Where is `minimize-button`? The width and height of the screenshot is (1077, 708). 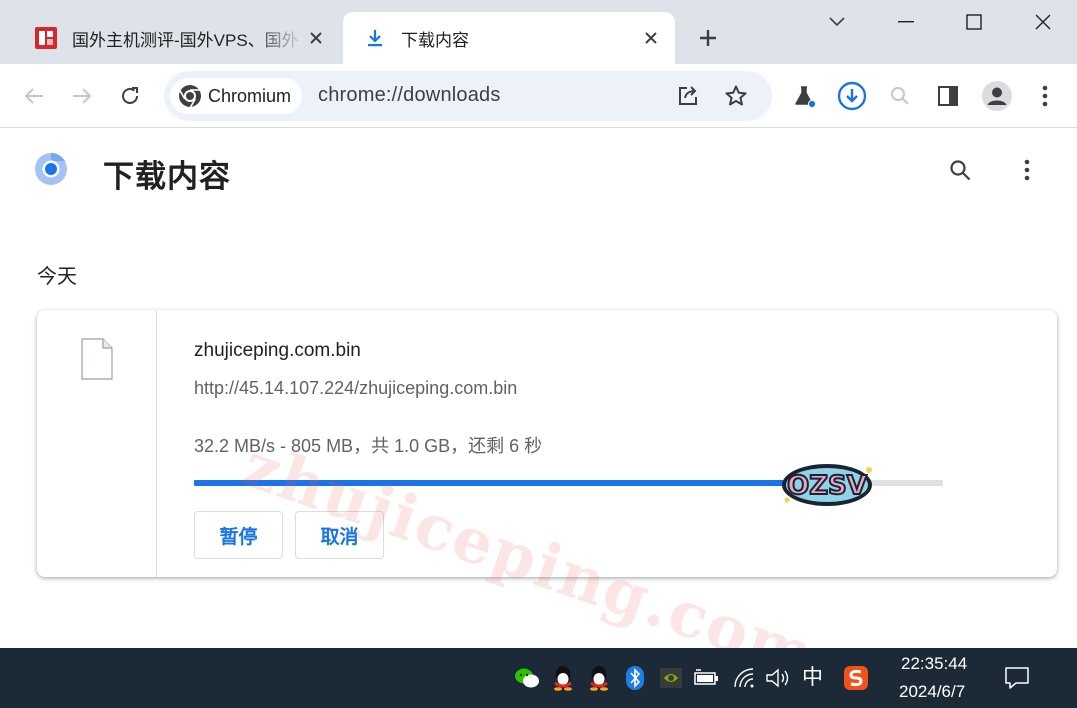
minimize-button is located at coordinates (906, 22).